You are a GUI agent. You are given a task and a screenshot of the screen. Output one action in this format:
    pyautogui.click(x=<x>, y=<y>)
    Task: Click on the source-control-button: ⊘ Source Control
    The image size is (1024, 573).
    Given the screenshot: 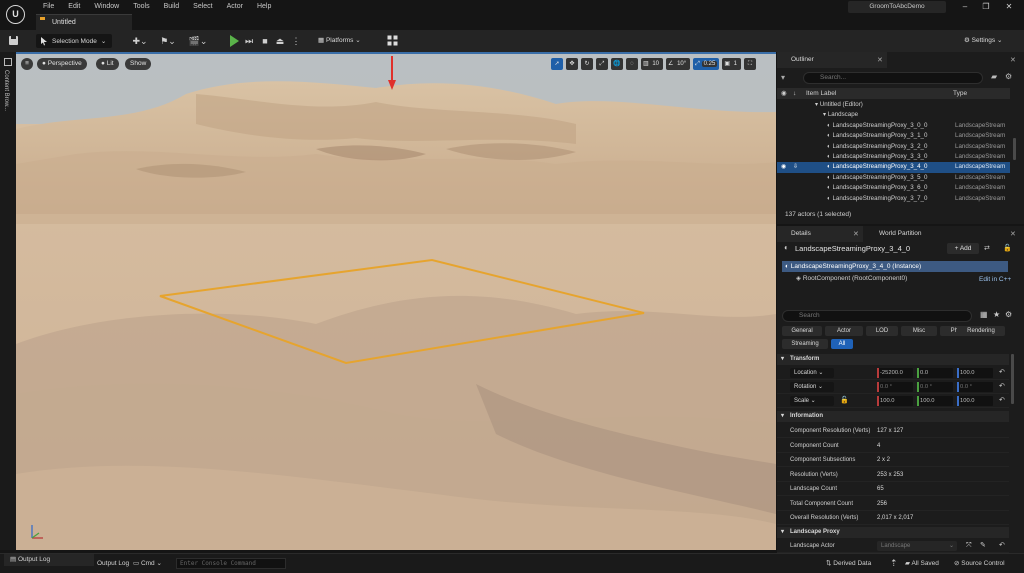 What is the action you would take?
    pyautogui.click(x=979, y=563)
    